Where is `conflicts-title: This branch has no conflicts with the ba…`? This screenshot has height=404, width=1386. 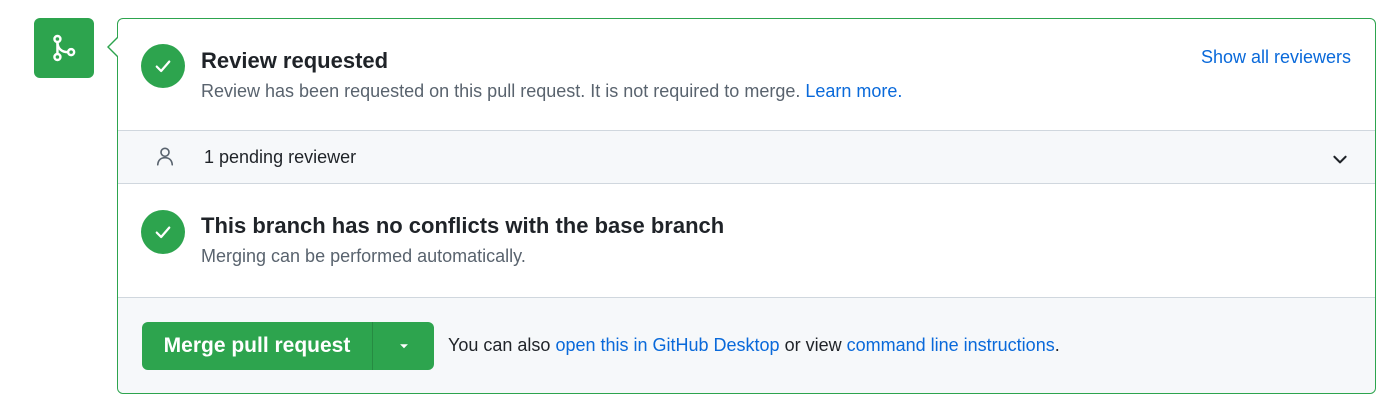
conflicts-title: This branch has no conflicts with the ba… is located at coordinates (463, 225).